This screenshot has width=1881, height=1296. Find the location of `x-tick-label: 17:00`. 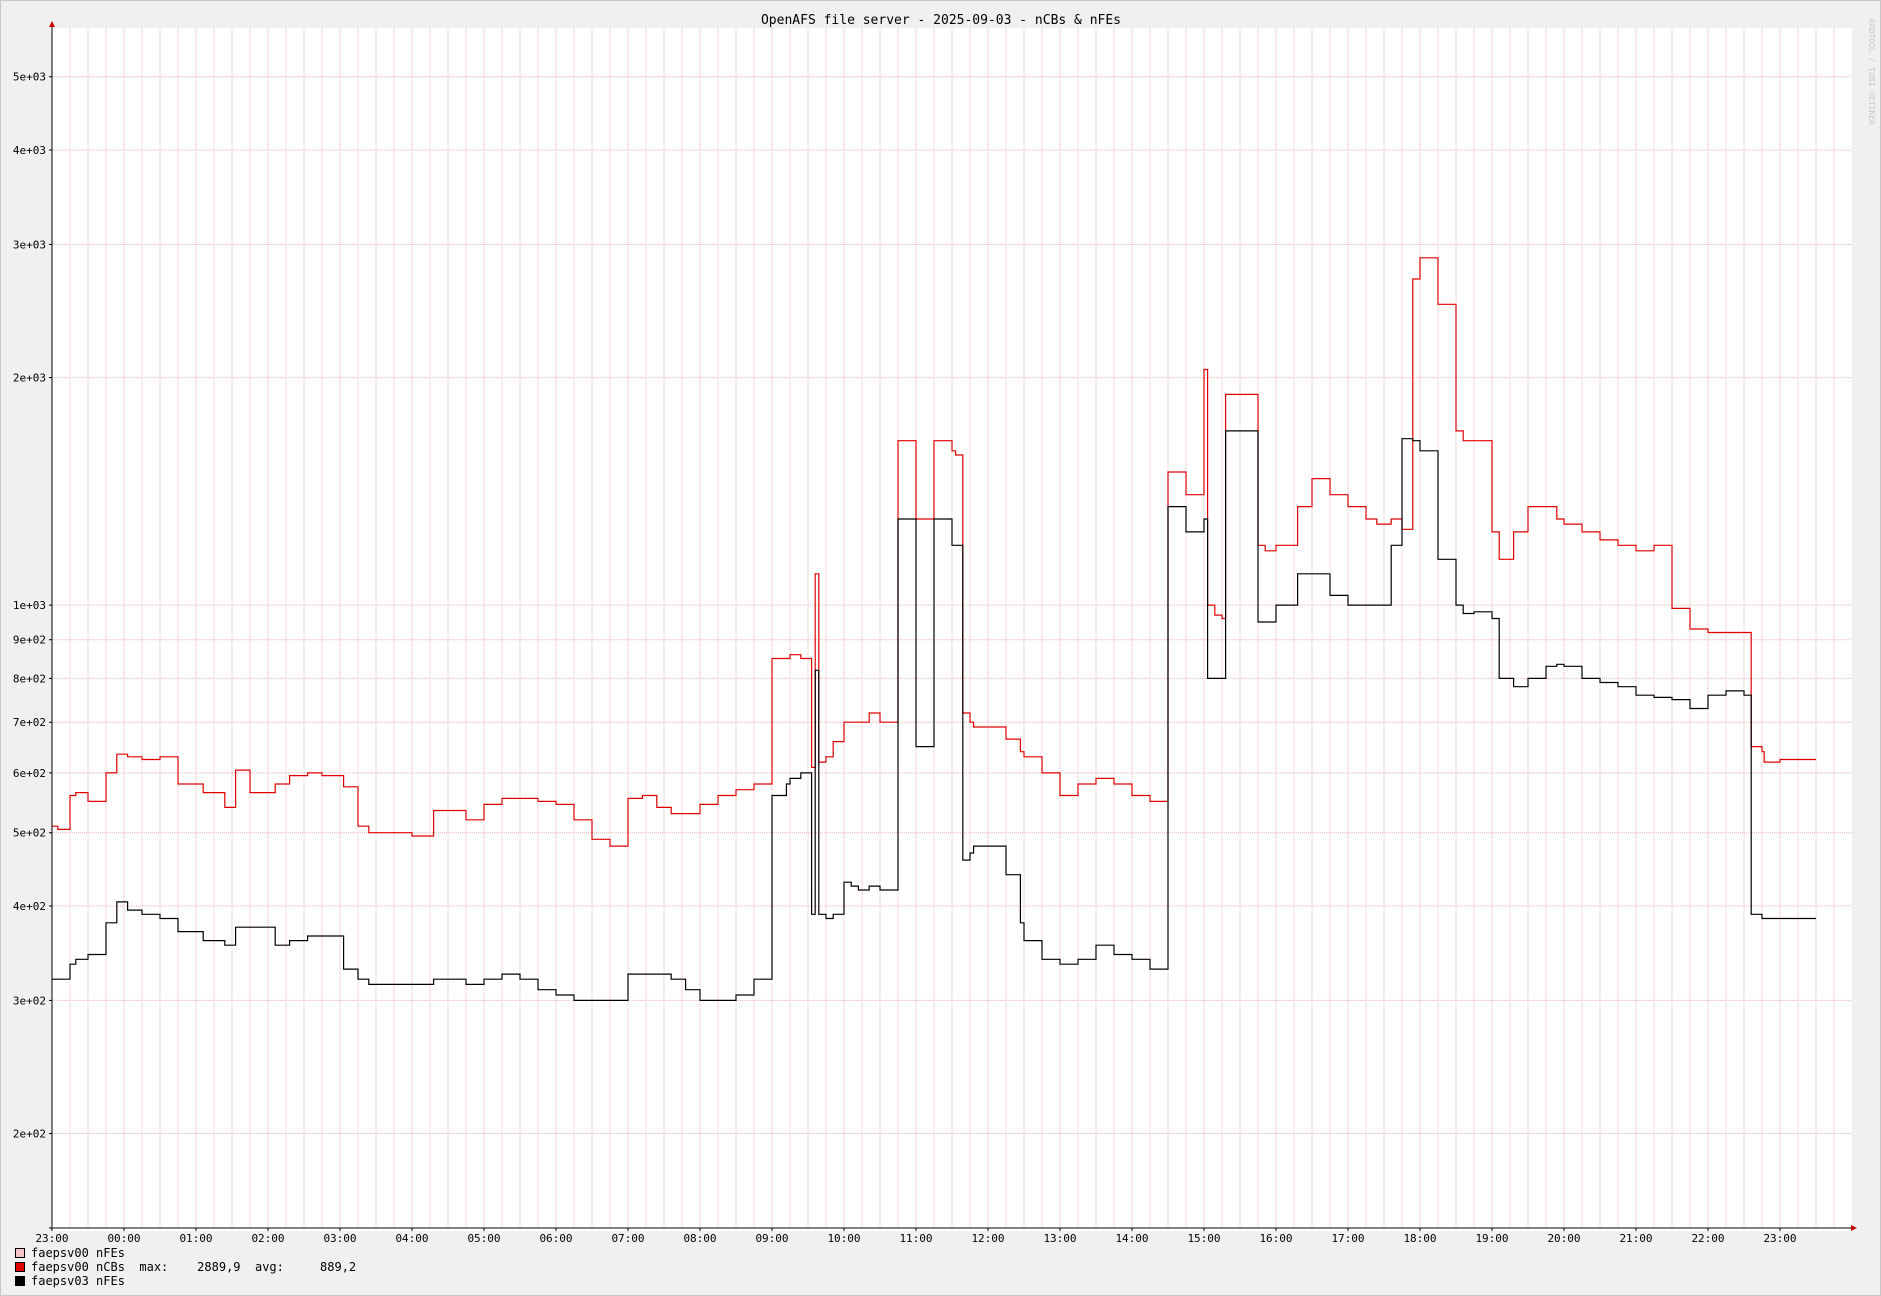

x-tick-label: 17:00 is located at coordinates (1347, 1238).